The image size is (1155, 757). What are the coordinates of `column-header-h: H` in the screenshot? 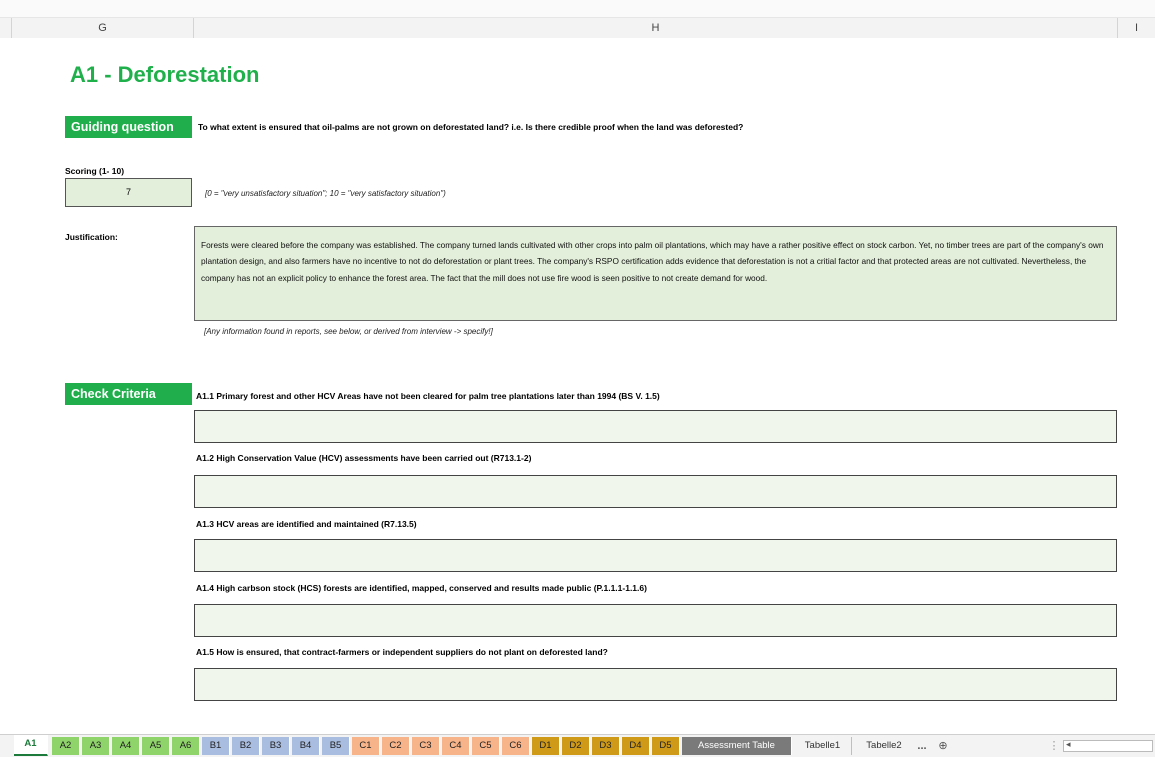 It's located at (656, 28).